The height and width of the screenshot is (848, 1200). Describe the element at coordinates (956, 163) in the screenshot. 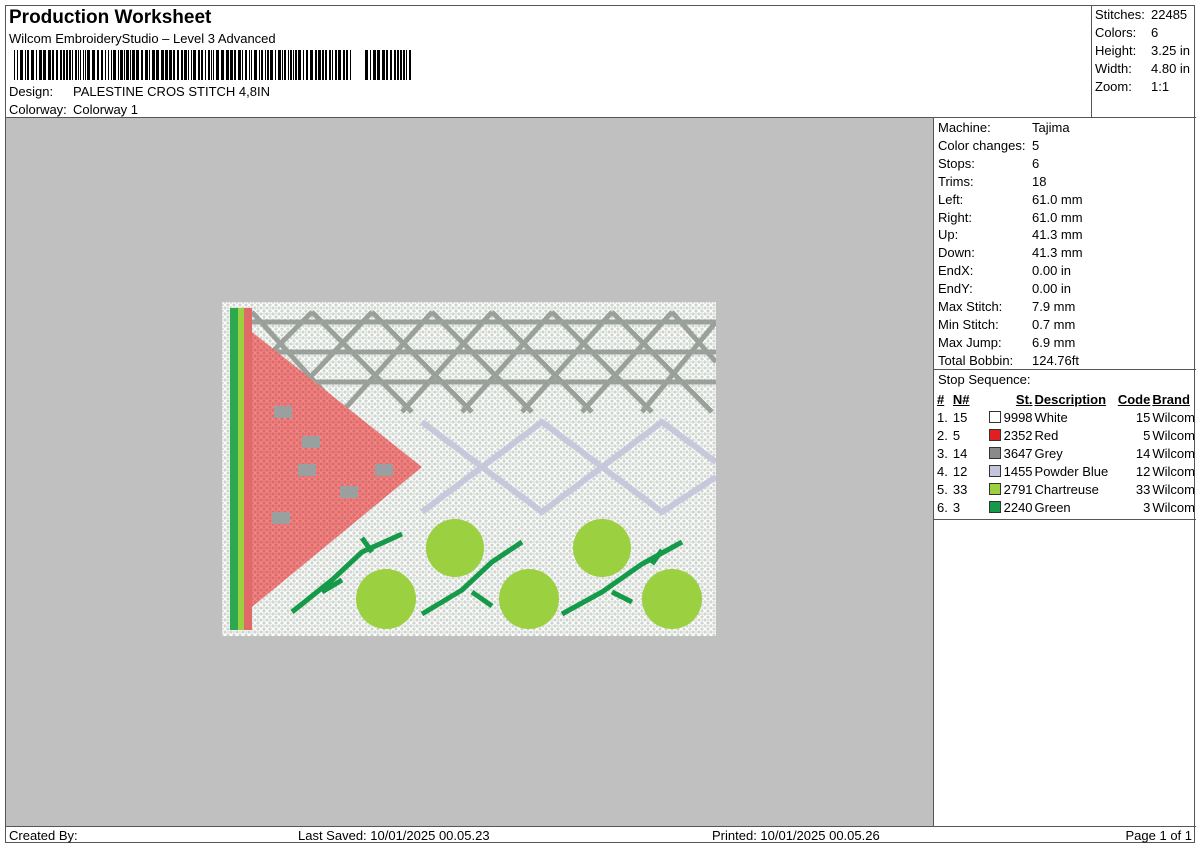

I see `machine-info-label: Stops:` at that location.